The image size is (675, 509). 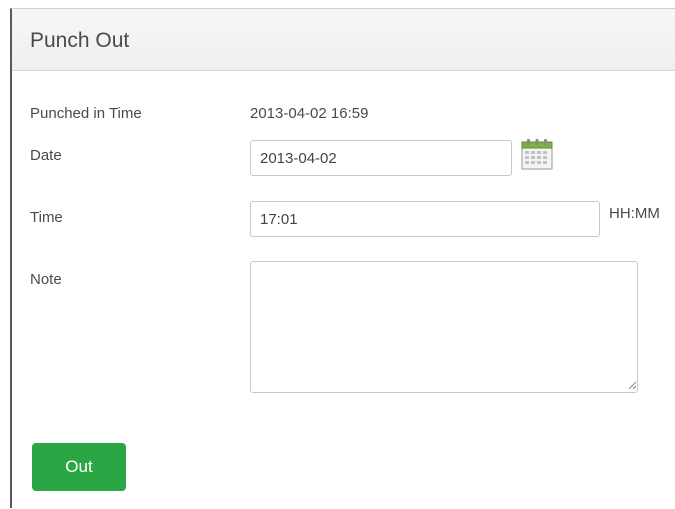 I want to click on calendar-icon, so click(x=537, y=154).